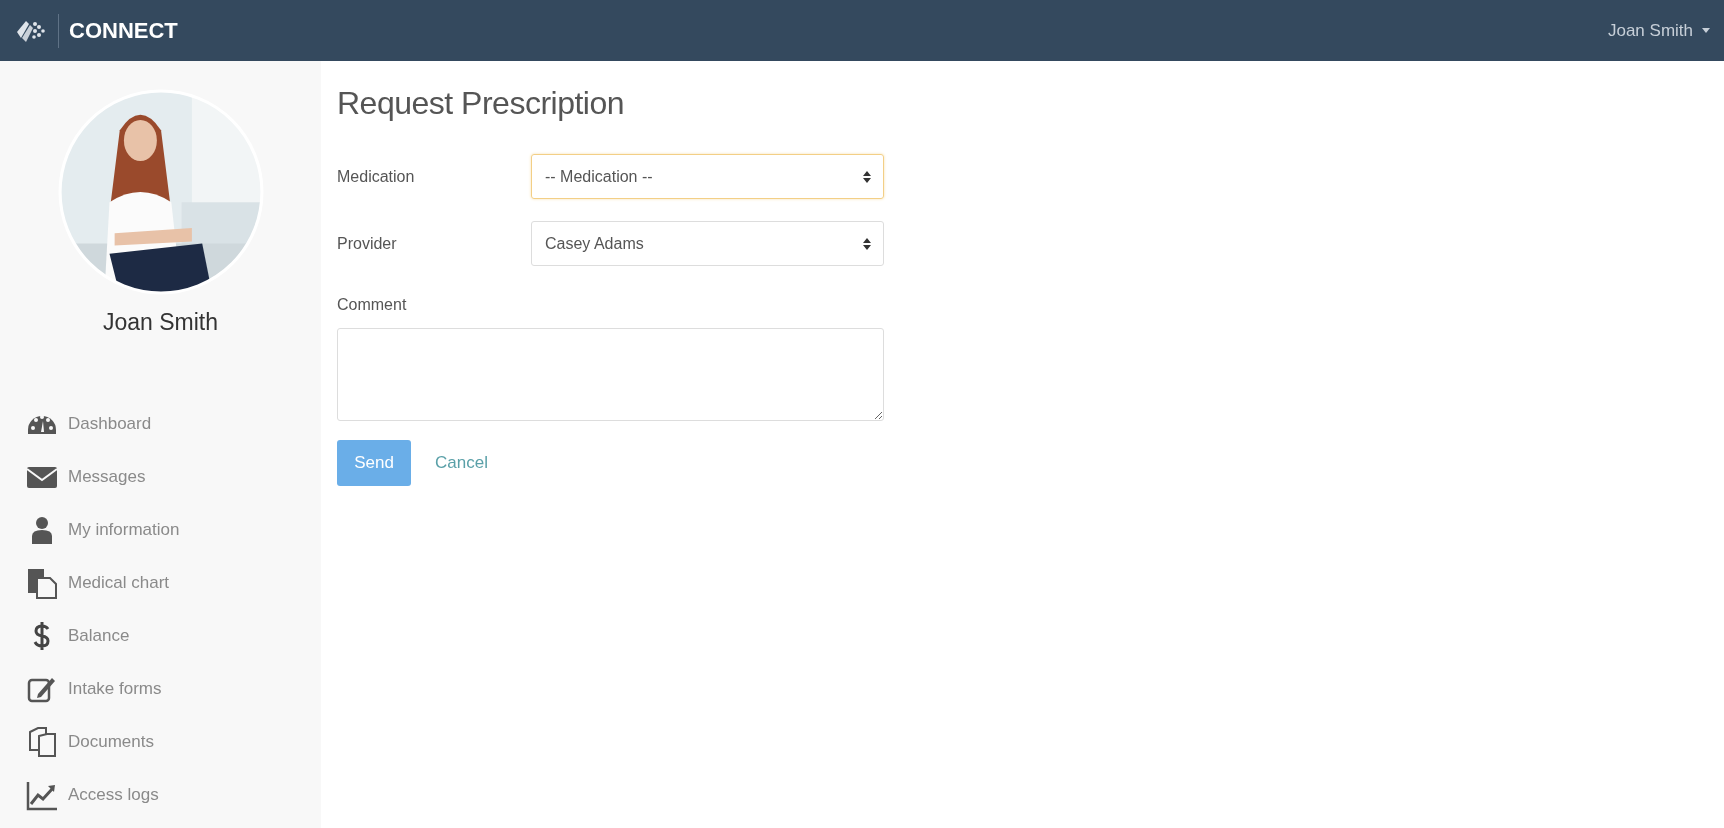  What do you see at coordinates (42, 583) in the screenshot?
I see `documents-icon` at bounding box center [42, 583].